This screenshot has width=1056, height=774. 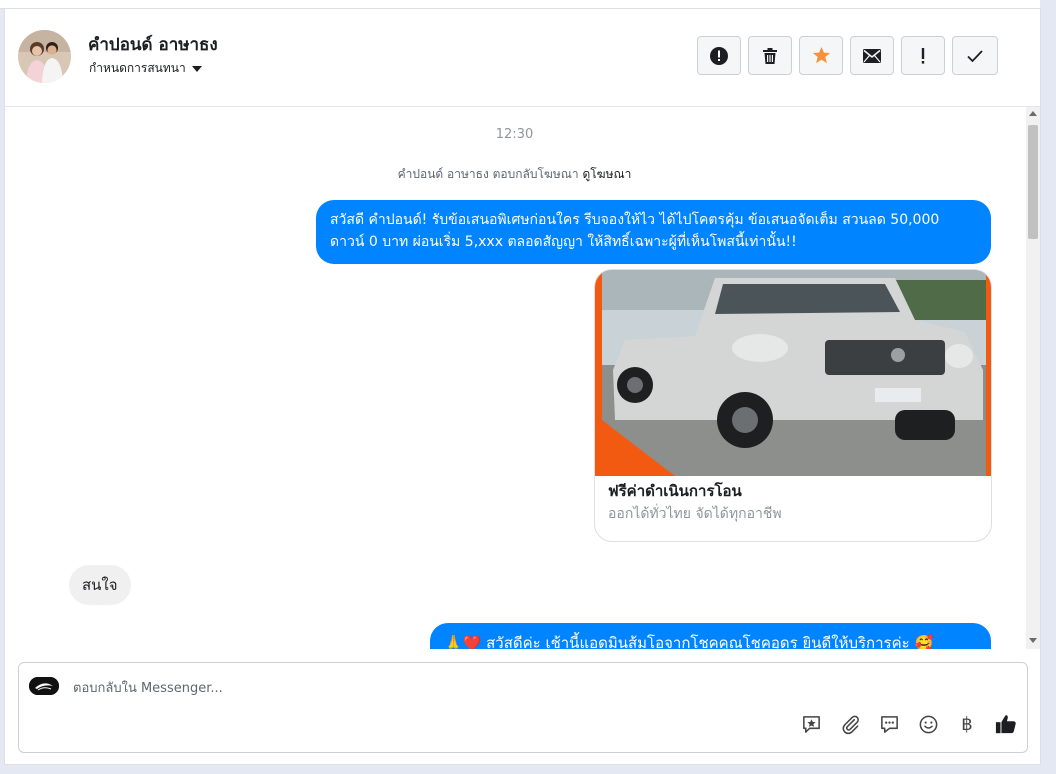 I want to click on baht-icon: ฿, so click(x=967, y=724).